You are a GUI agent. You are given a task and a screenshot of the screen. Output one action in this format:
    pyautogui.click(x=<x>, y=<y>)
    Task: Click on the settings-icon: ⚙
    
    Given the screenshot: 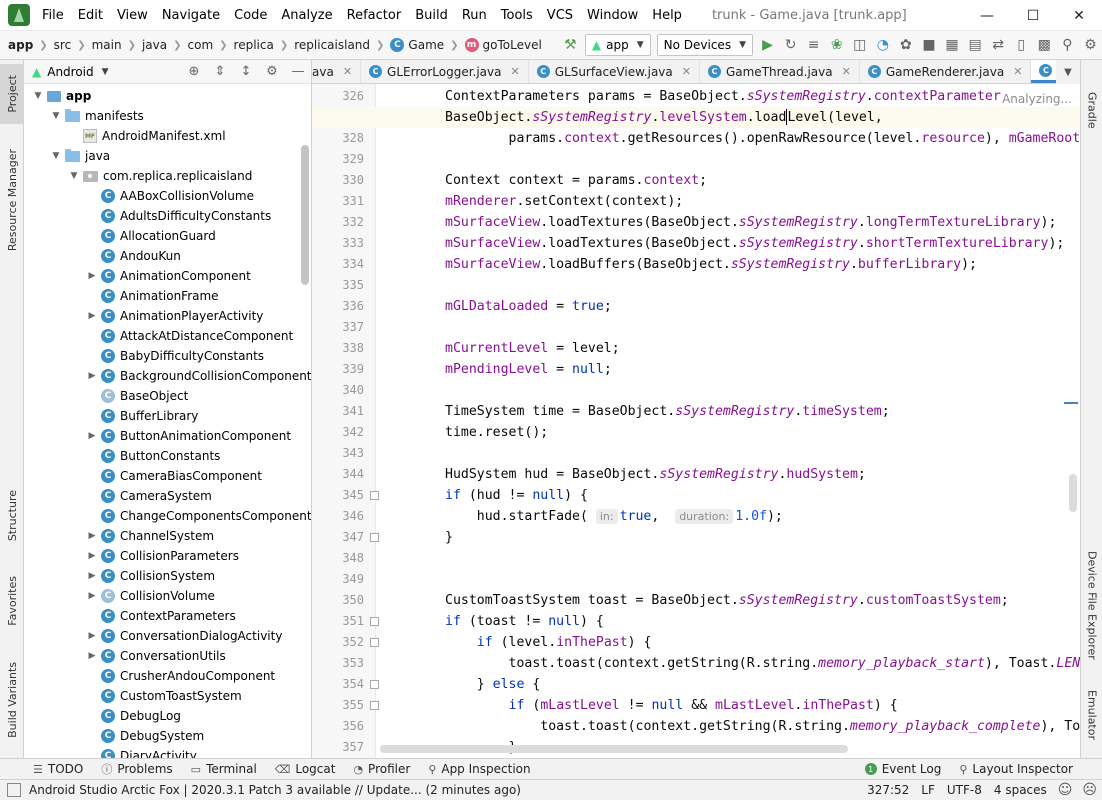 What is the action you would take?
    pyautogui.click(x=1090, y=45)
    